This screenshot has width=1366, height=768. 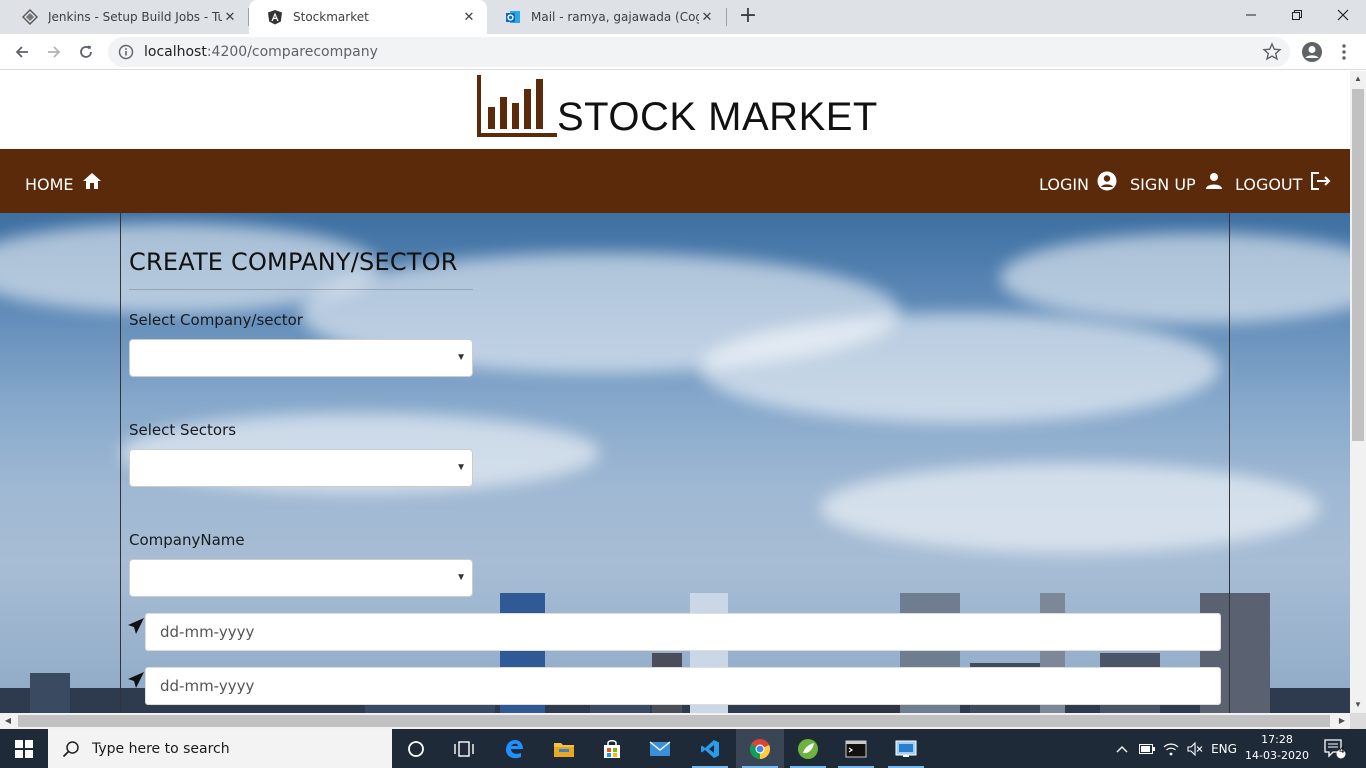 What do you see at coordinates (1272, 52) in the screenshot?
I see `bookmark-star-icon` at bounding box center [1272, 52].